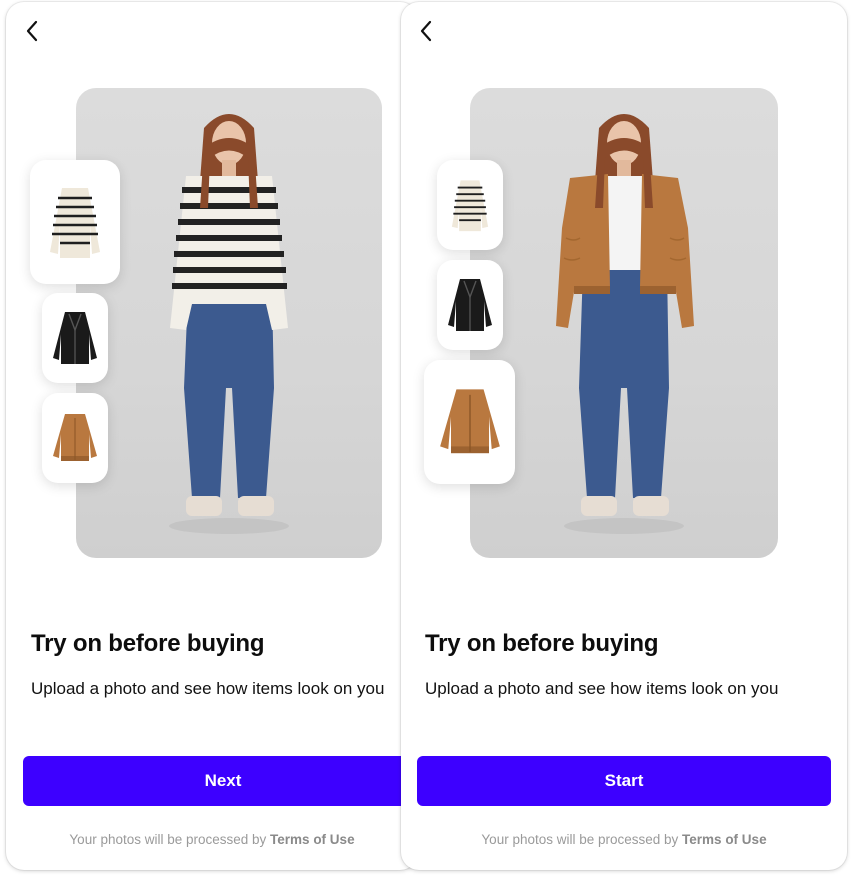 This screenshot has height=882, width=854. I want to click on thumbnail-tan-bomber-jacket-selected, so click(469, 422).